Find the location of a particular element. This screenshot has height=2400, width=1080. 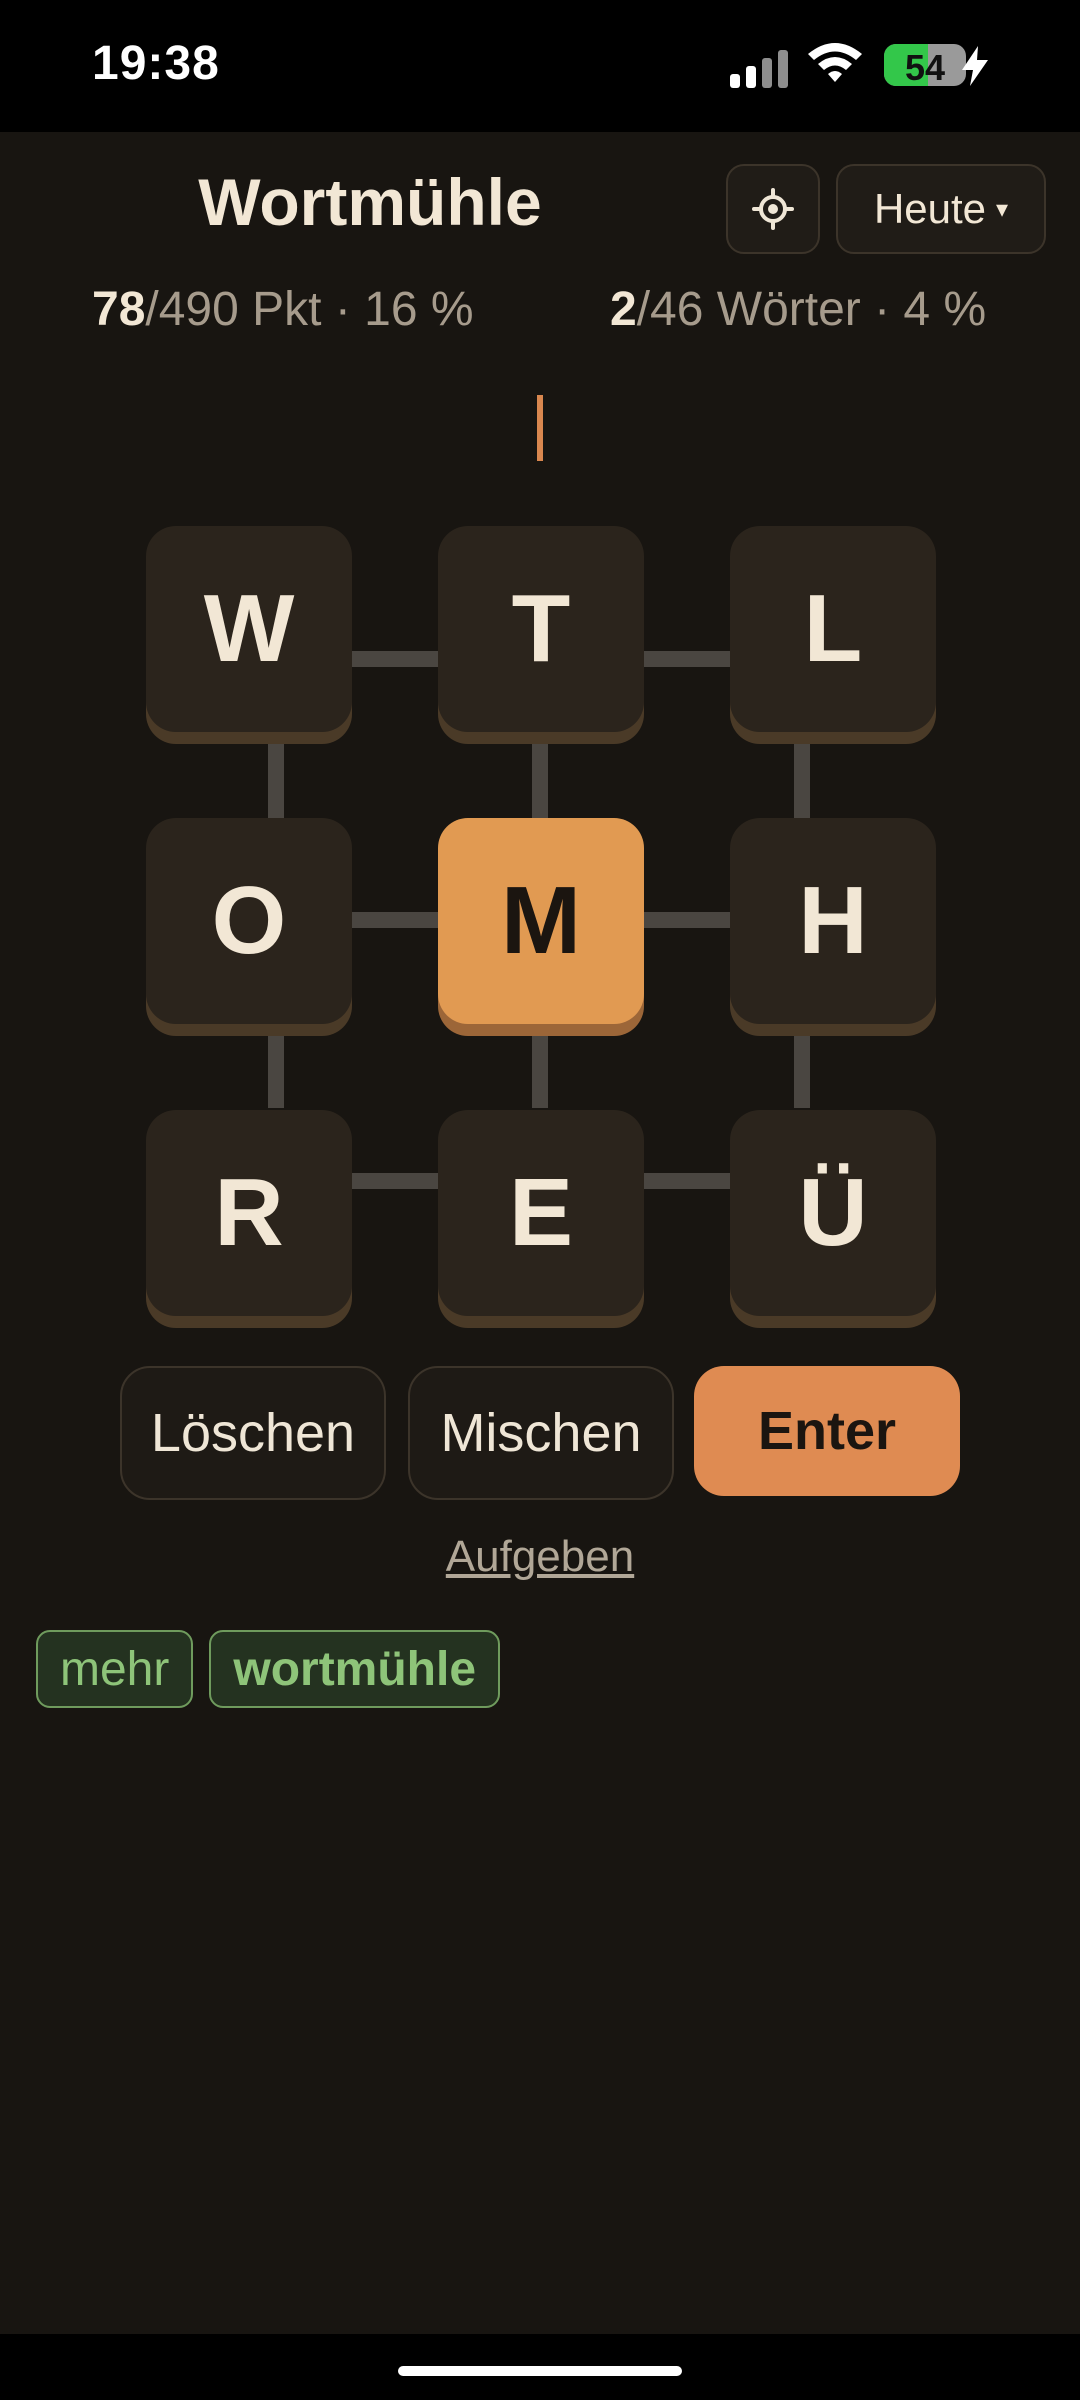

points-stats: 78/490 Pkt · 16 % is located at coordinates (283, 309).